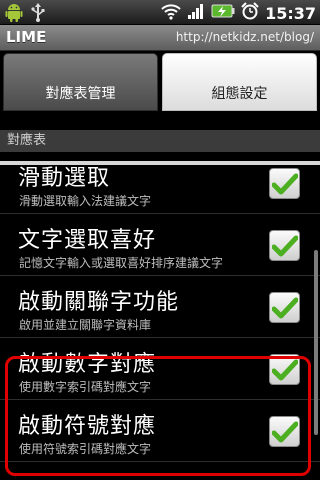 The image size is (320, 480). I want to click on pref-row-swipe-select: 滑動選取 滑動選取輸入法建議文字, so click(160, 183).